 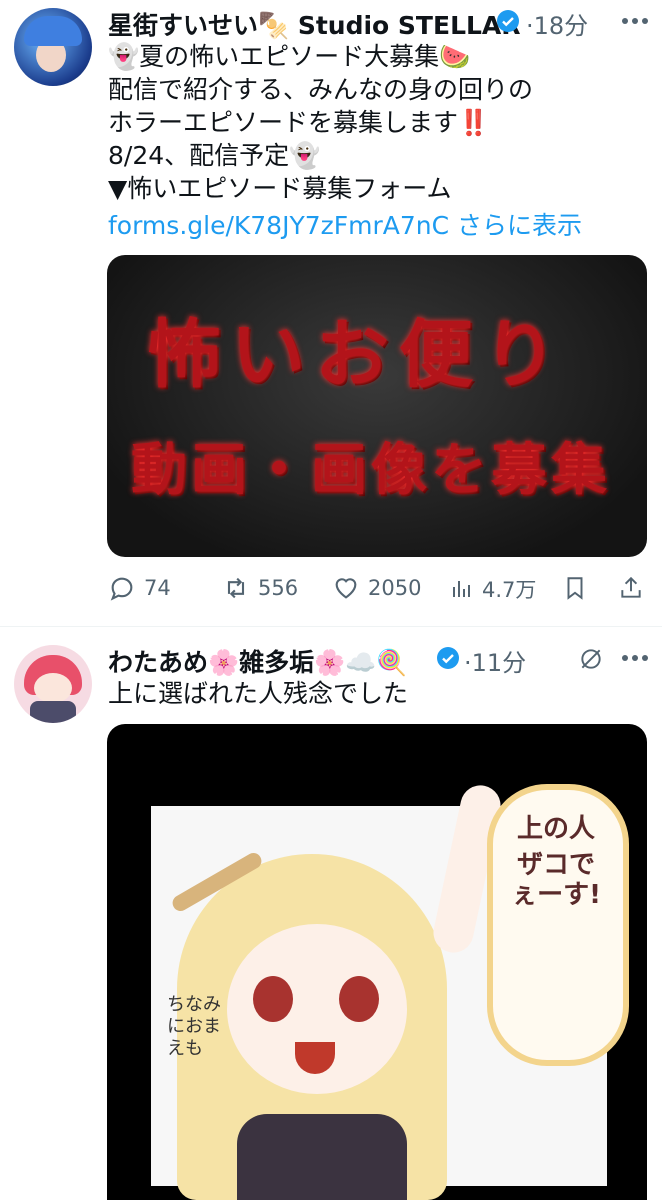 What do you see at coordinates (157, 588) in the screenshot?
I see `reply-count: 74` at bounding box center [157, 588].